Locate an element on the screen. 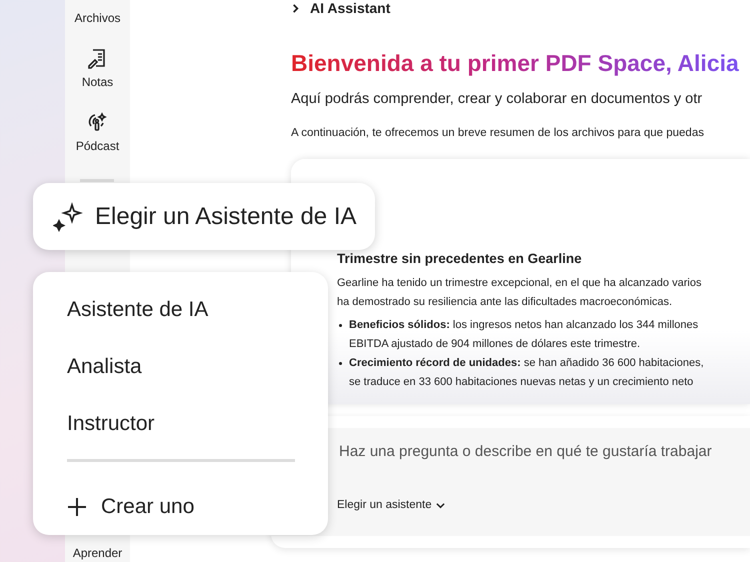  caret-icon is located at coordinates (440, 505).